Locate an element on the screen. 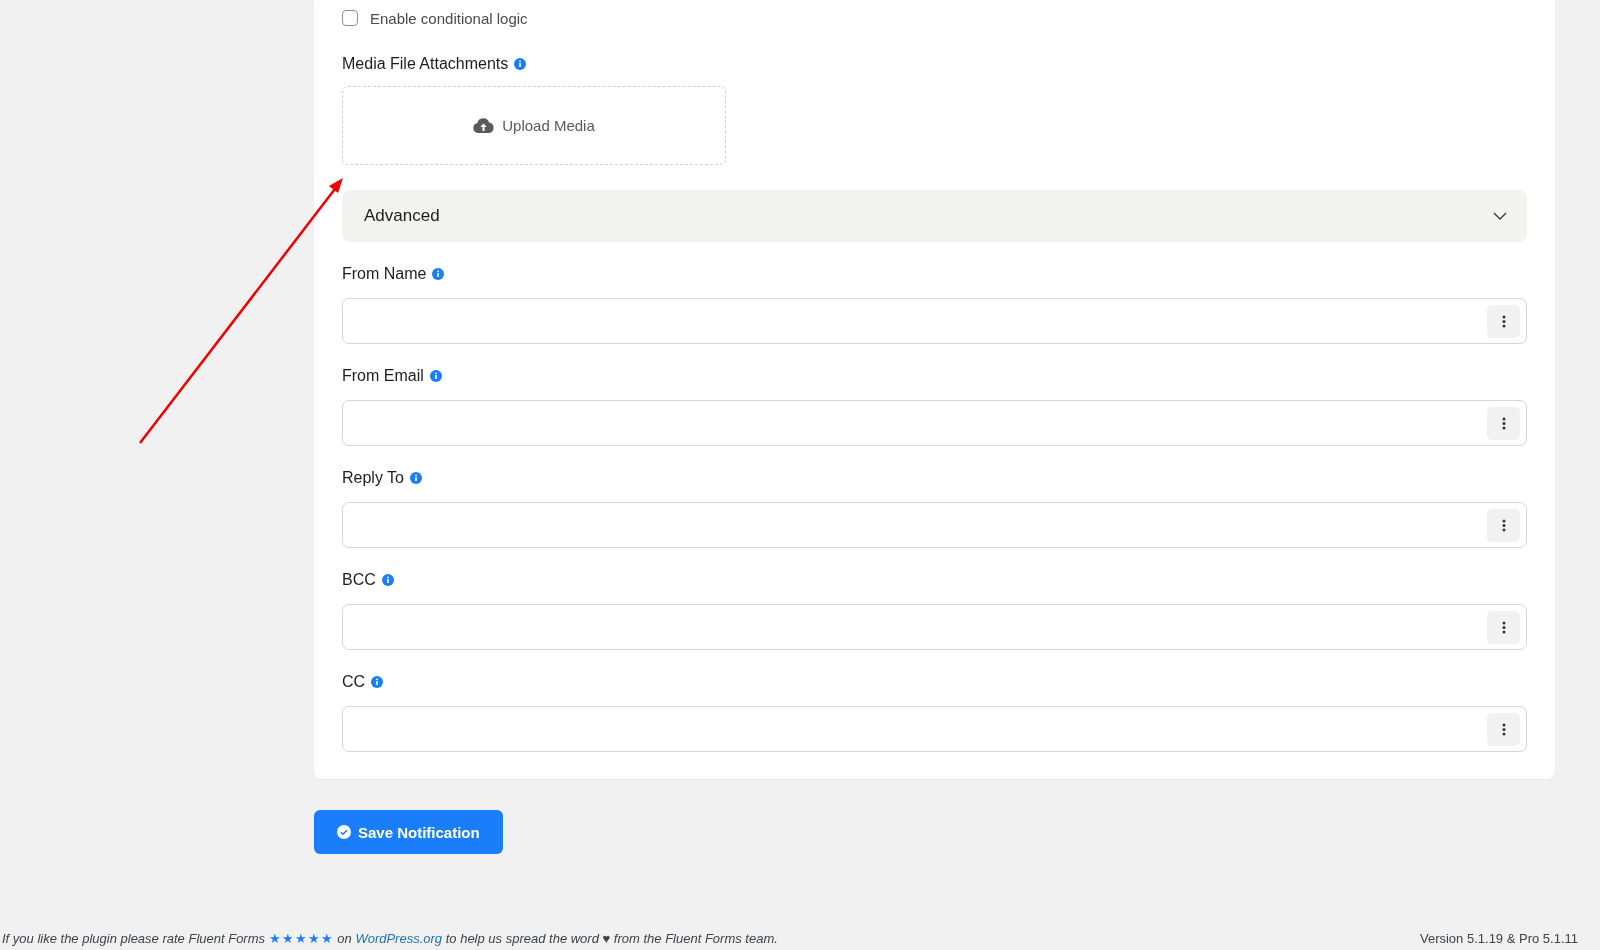  save-notification-button: Save Notification is located at coordinates (408, 832).